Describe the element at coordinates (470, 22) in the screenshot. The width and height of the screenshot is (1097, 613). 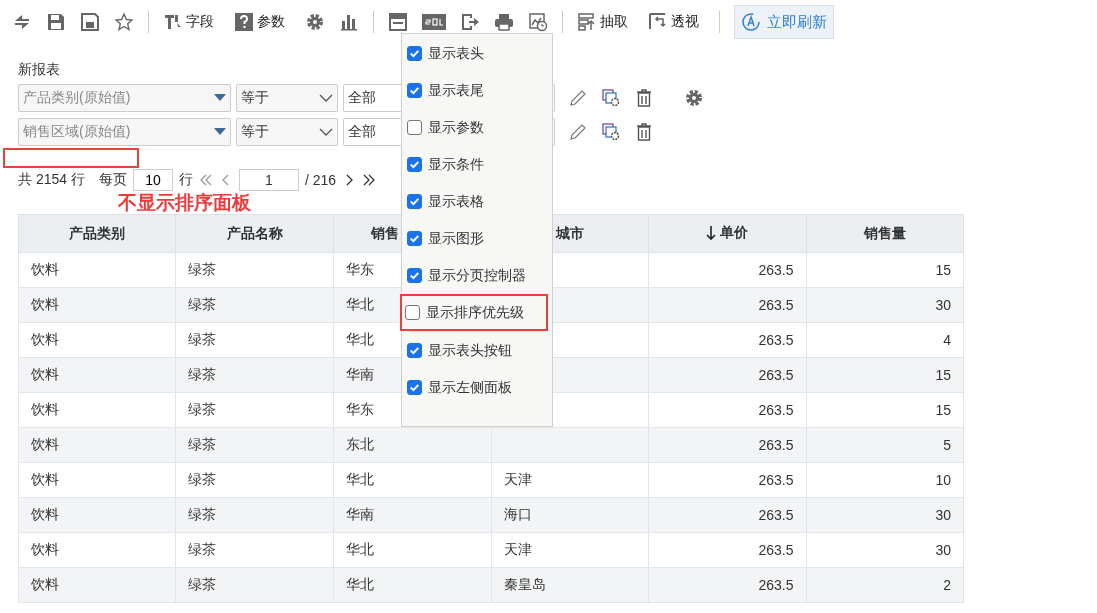
I see `export-icon` at that location.